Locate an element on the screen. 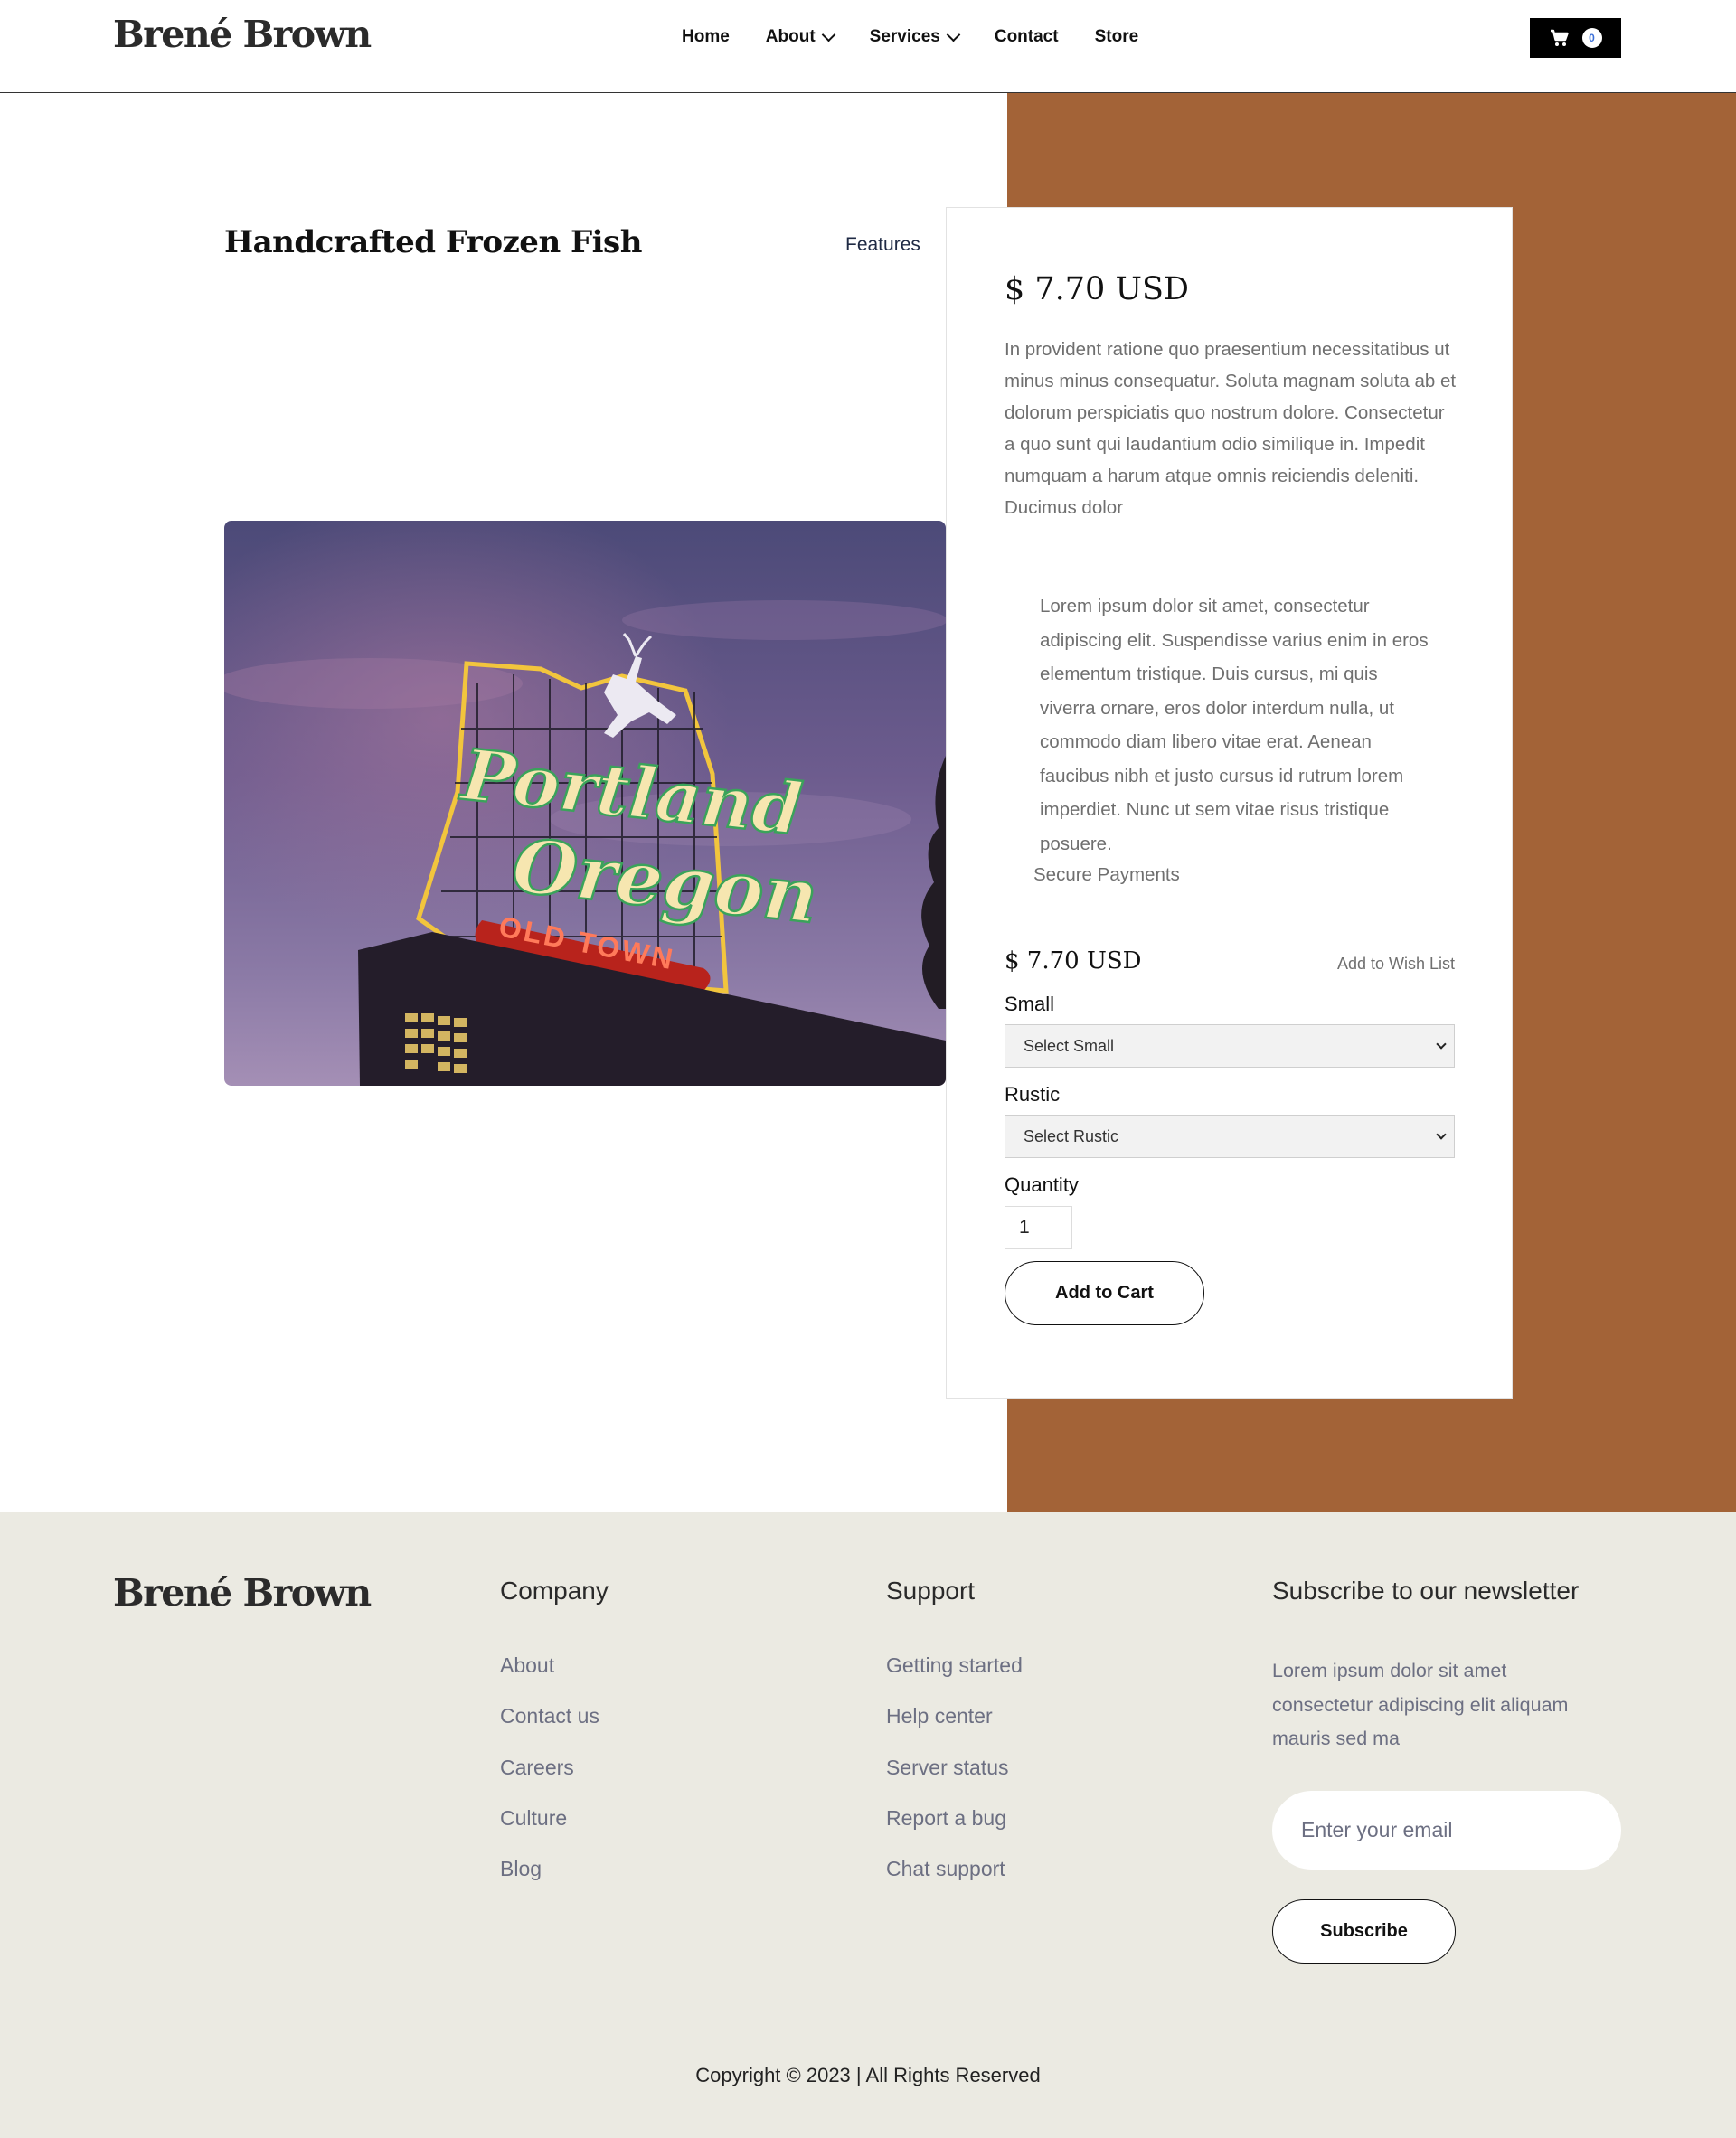 The height and width of the screenshot is (2138, 1736). subscribe-button: Subscribe is located at coordinates (1364, 1932).